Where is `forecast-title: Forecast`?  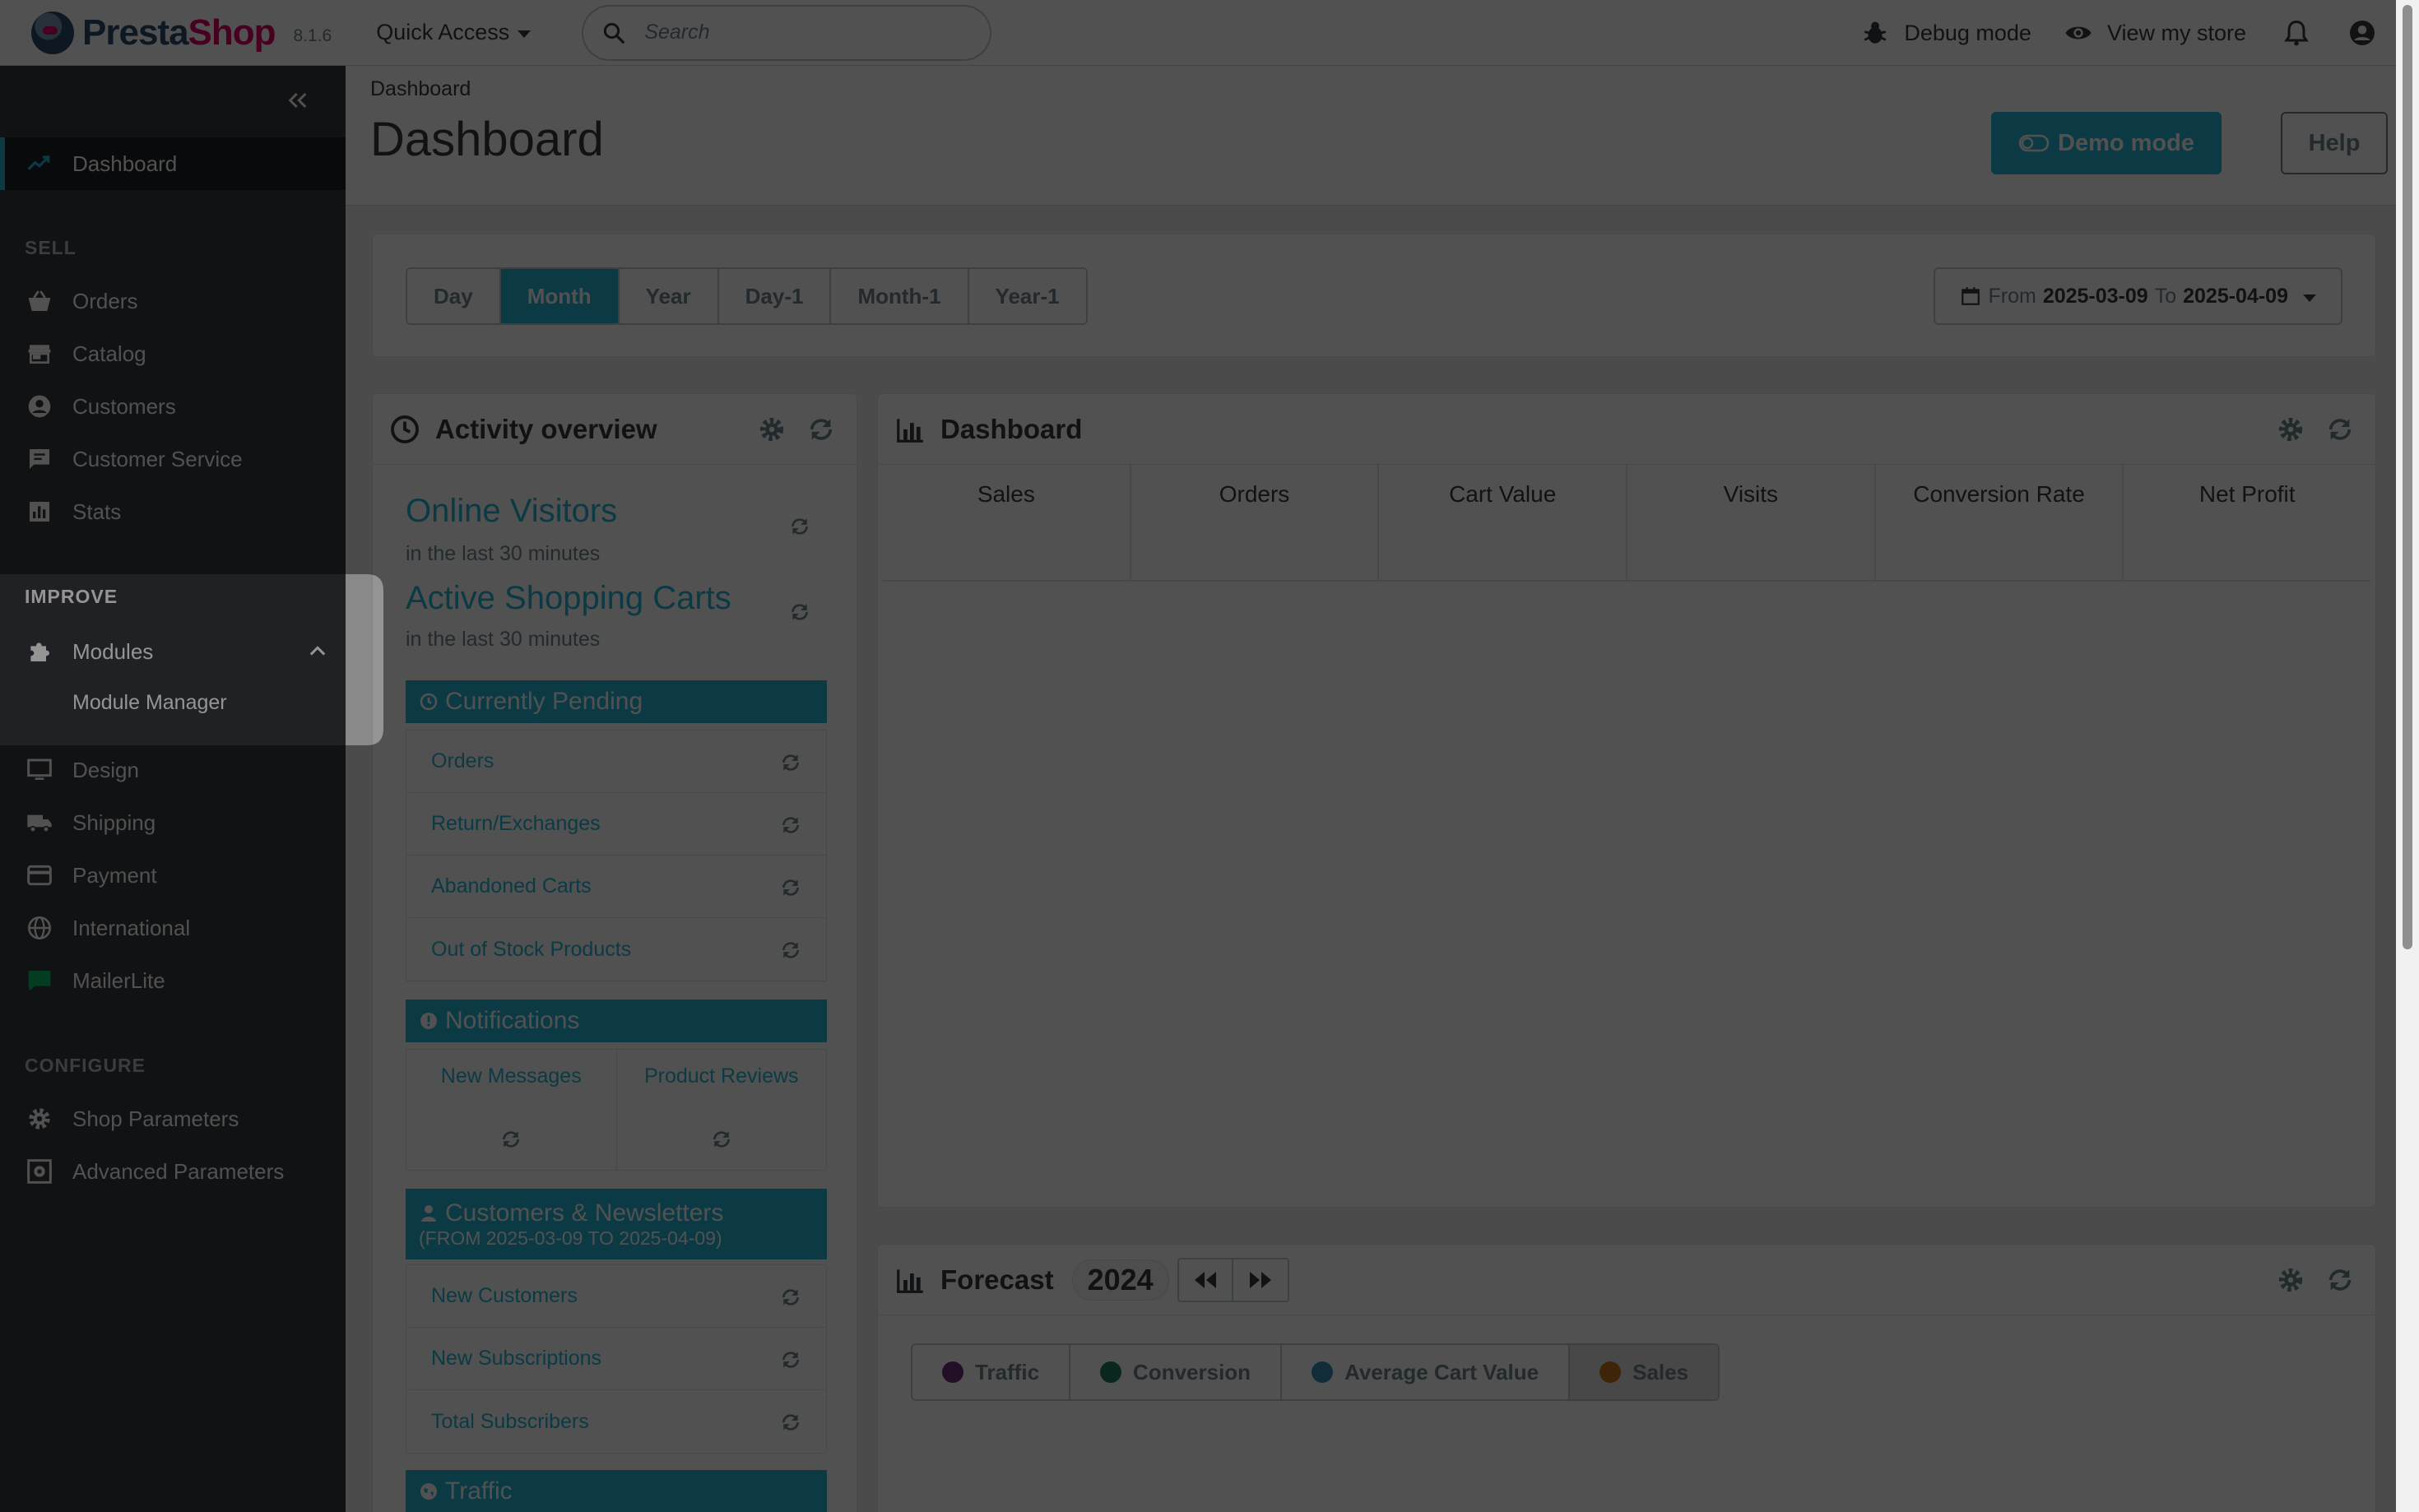 forecast-title: Forecast is located at coordinates (997, 1279).